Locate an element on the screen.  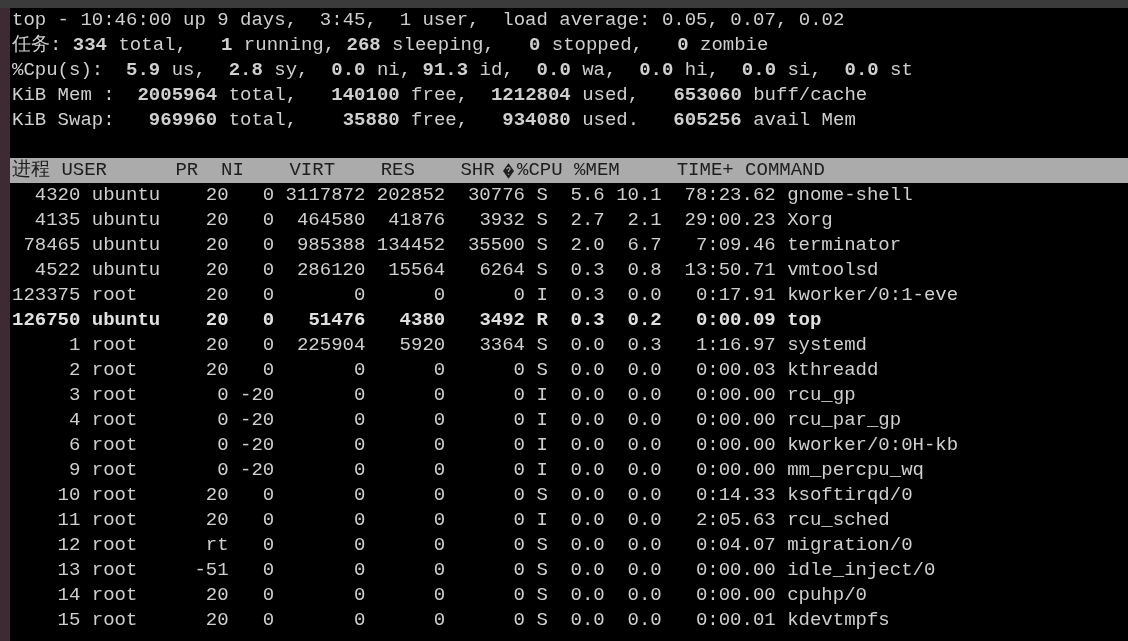
table-cell-text: 11 is located at coordinates (68, 520).